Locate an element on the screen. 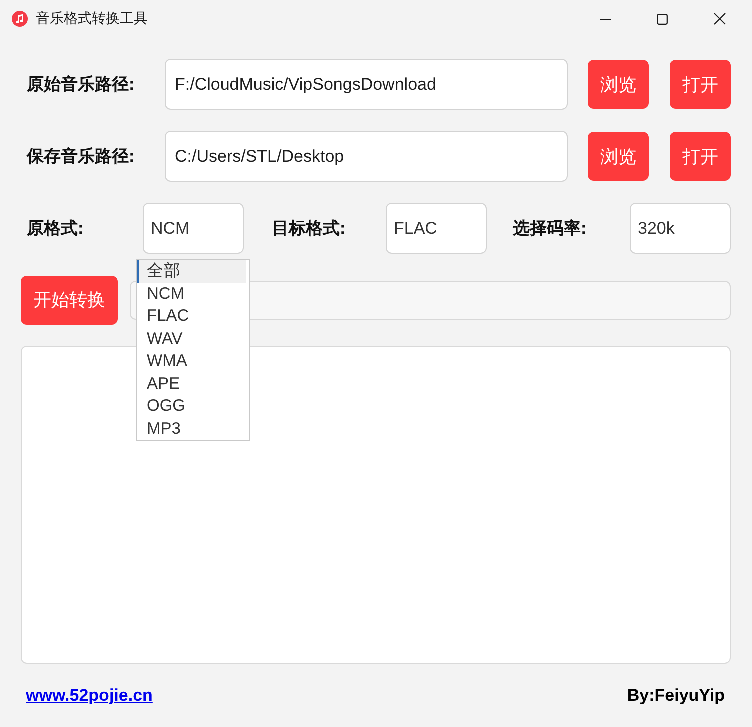  select-field: NCM is located at coordinates (193, 228).